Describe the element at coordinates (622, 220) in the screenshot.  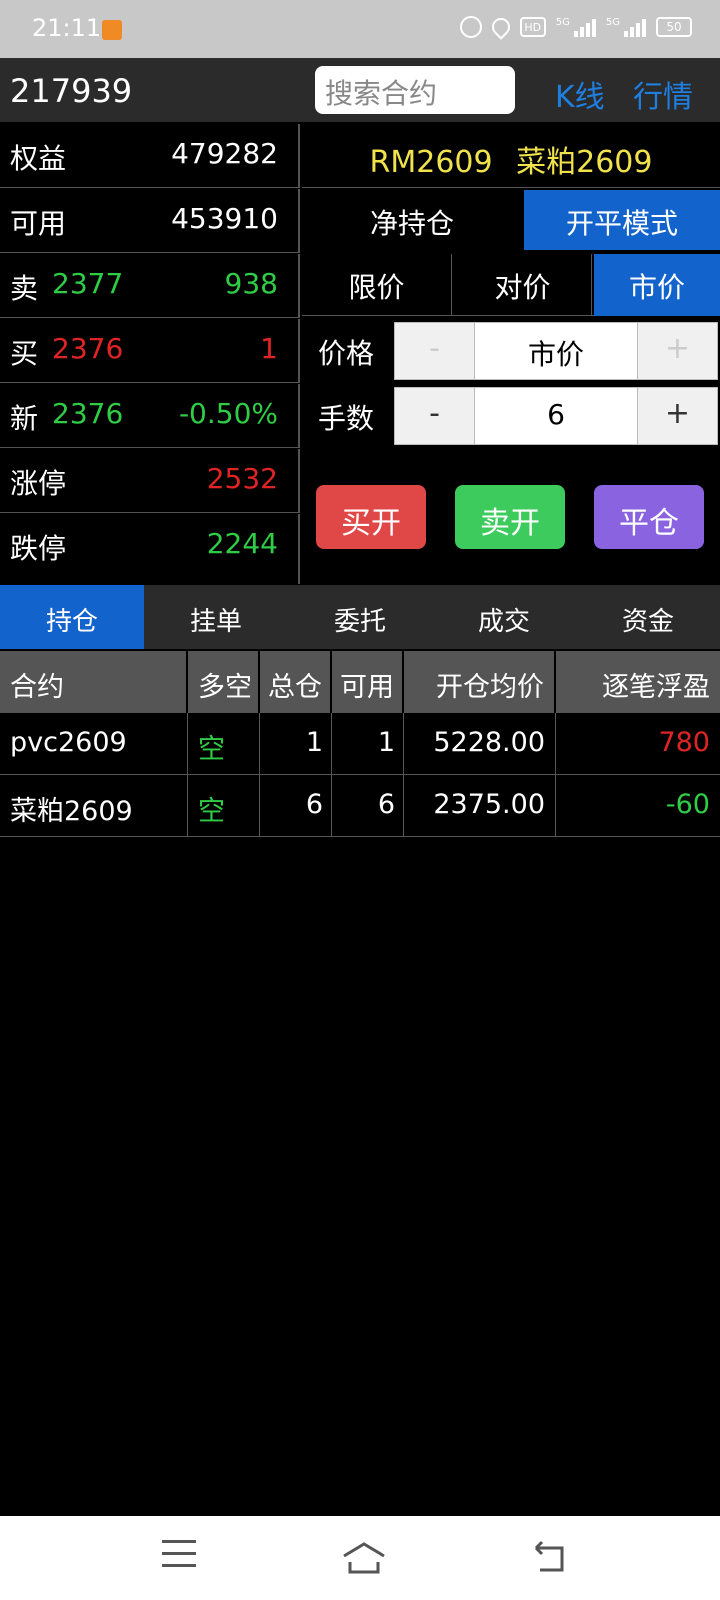
I see `open-close-mode-button: 开平模式` at that location.